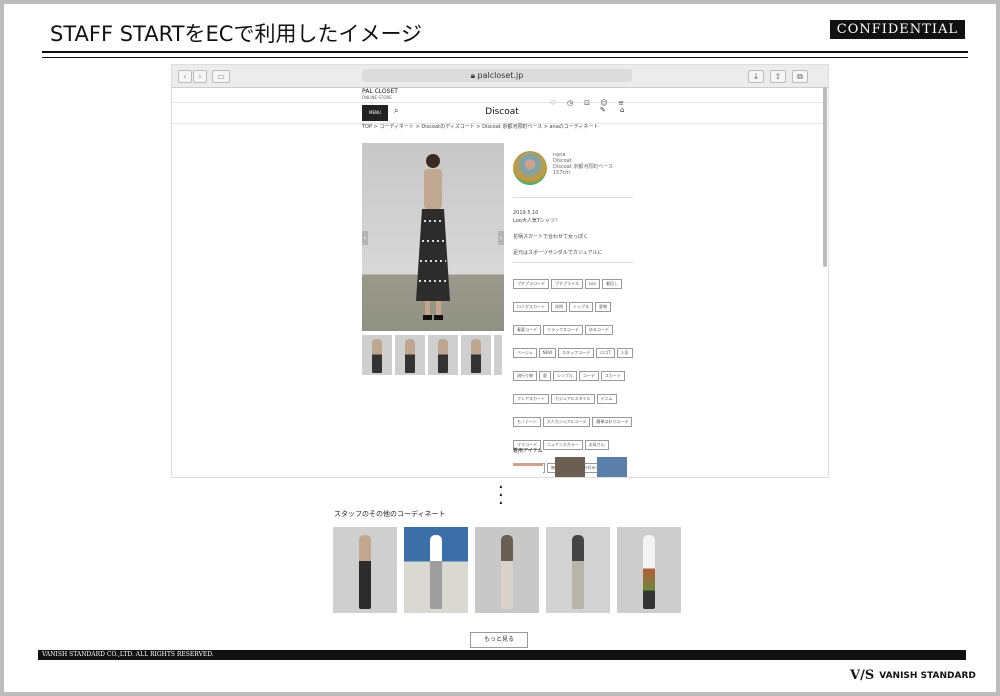  What do you see at coordinates (897, 29) in the screenshot?
I see `confidential-badge: CONFIDENTIAL` at bounding box center [897, 29].